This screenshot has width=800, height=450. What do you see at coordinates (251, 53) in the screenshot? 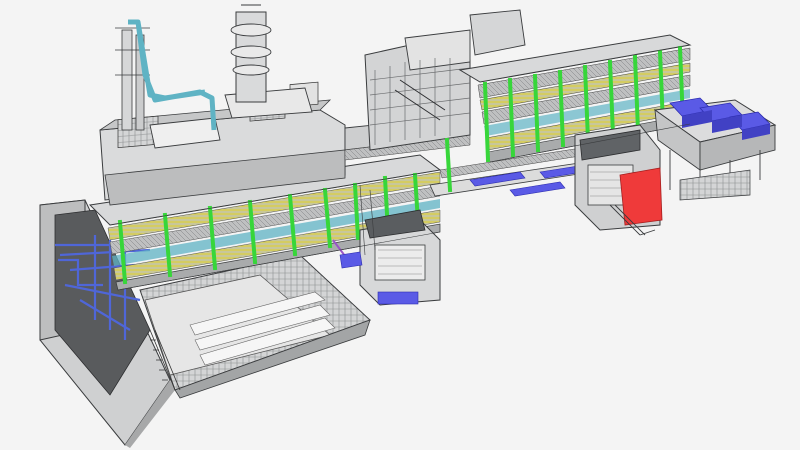
I see `exhaust-stack-right` at bounding box center [251, 53].